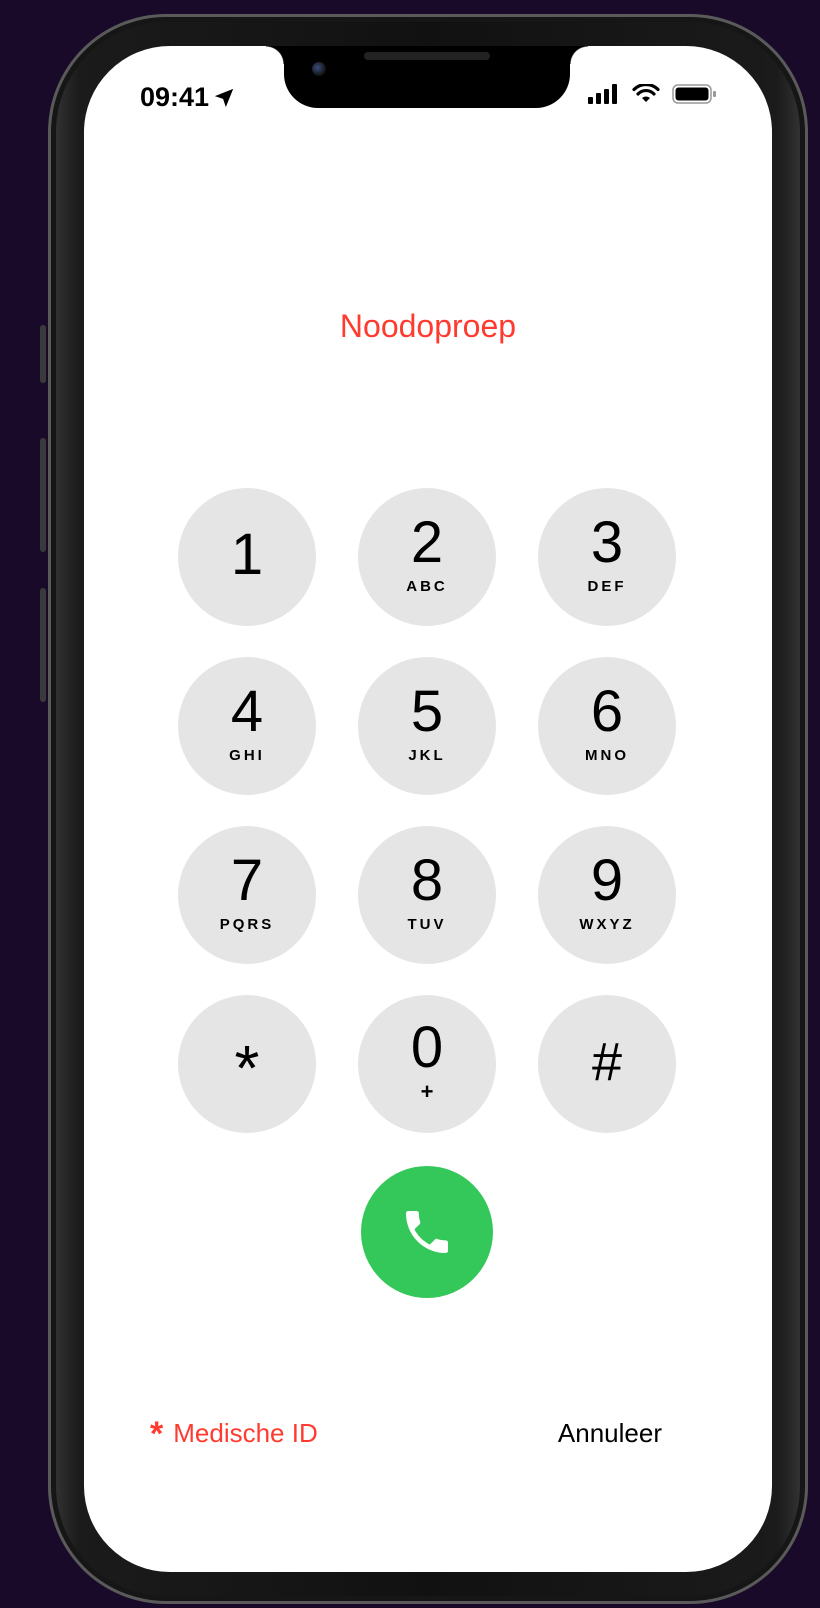 This screenshot has height=1608, width=820. I want to click on key-digit: 5, so click(427, 711).